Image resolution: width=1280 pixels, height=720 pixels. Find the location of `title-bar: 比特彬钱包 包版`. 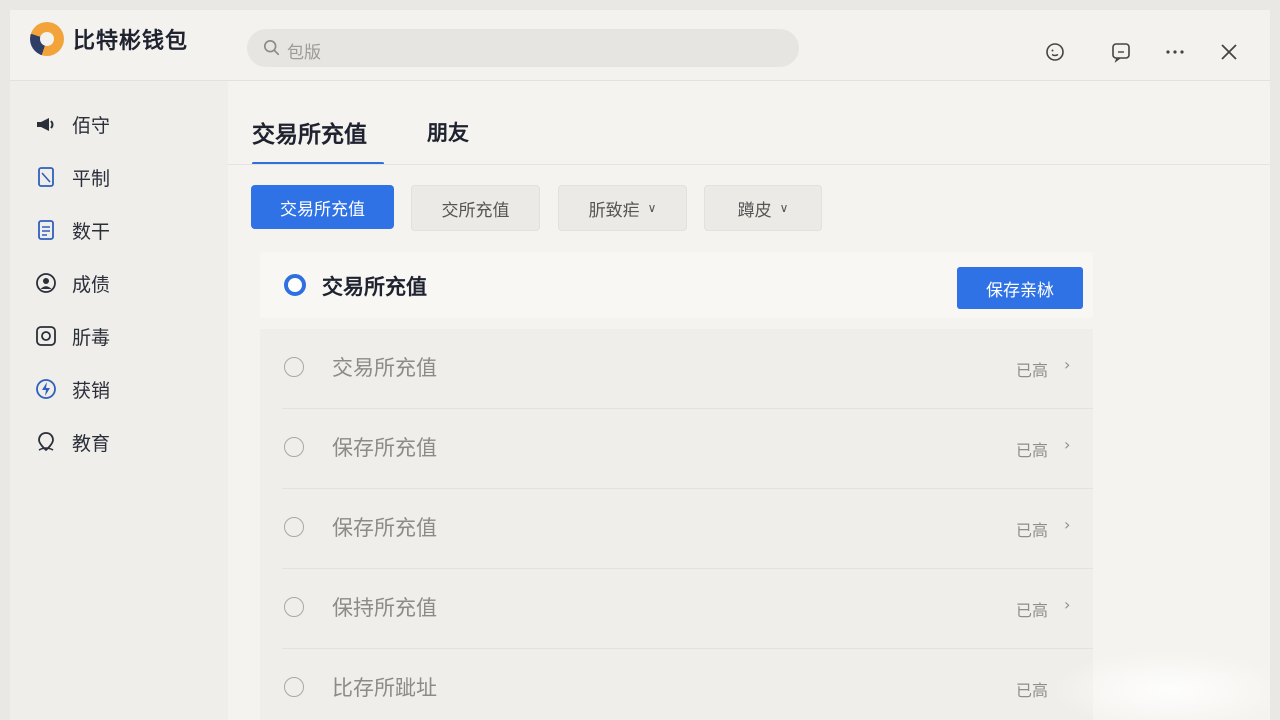

title-bar: 比特彬钱包 包版 is located at coordinates (640, 45).